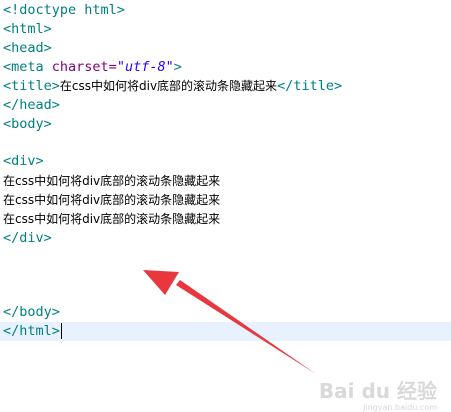 This screenshot has width=451, height=412. I want to click on baidu-watermark-url: jingyan.baidu.com, so click(400, 407).